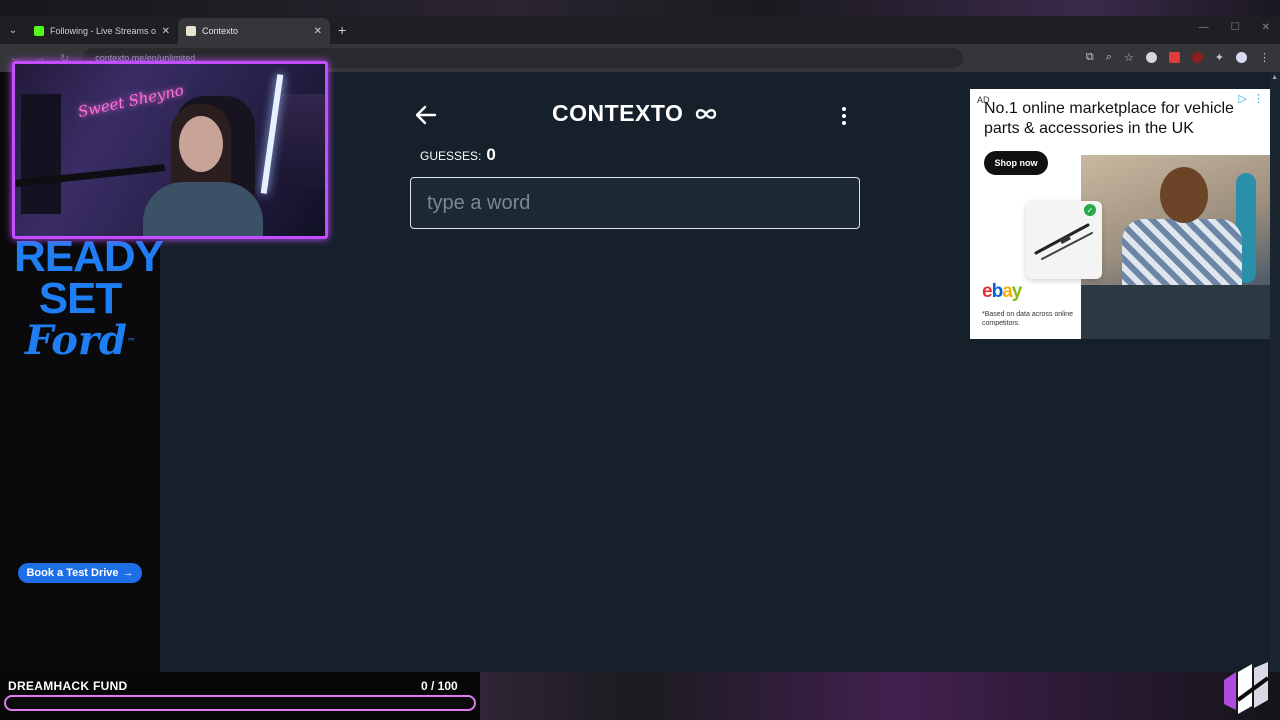 The image size is (1280, 720). What do you see at coordinates (89, 256) in the screenshot?
I see `ford-ad-line1: READY` at bounding box center [89, 256].